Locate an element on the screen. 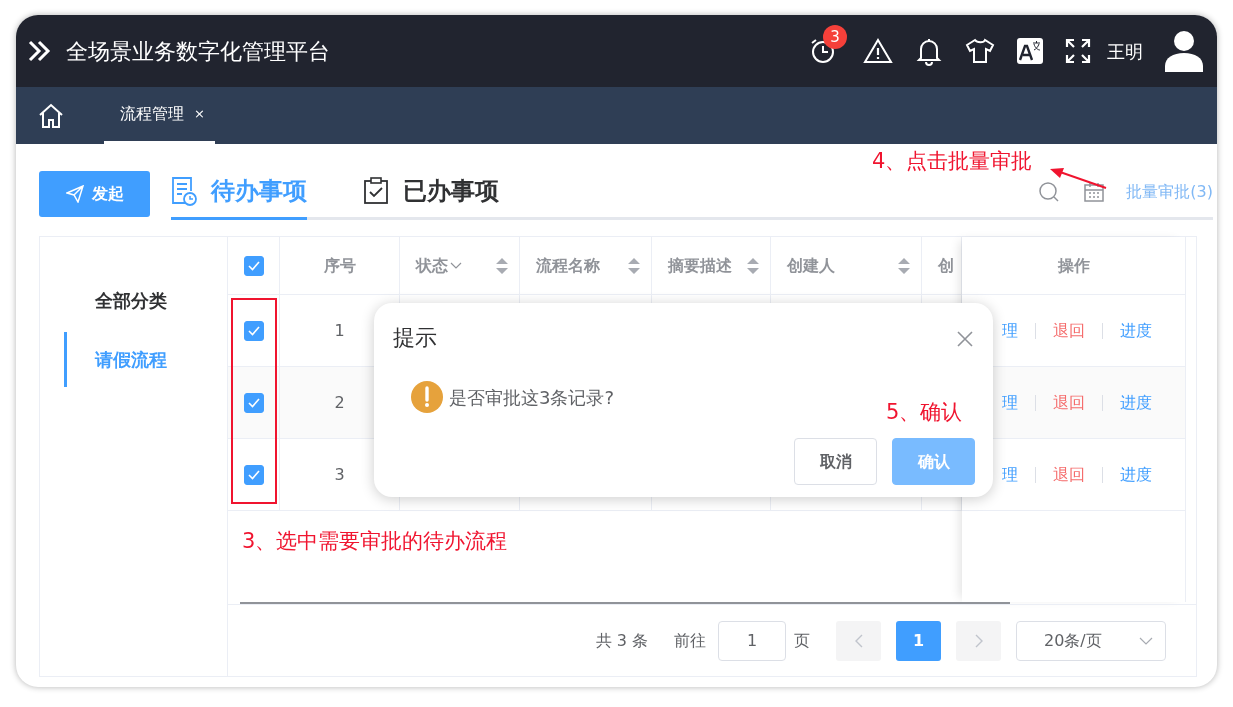  caret-icon is located at coordinates (456, 265).